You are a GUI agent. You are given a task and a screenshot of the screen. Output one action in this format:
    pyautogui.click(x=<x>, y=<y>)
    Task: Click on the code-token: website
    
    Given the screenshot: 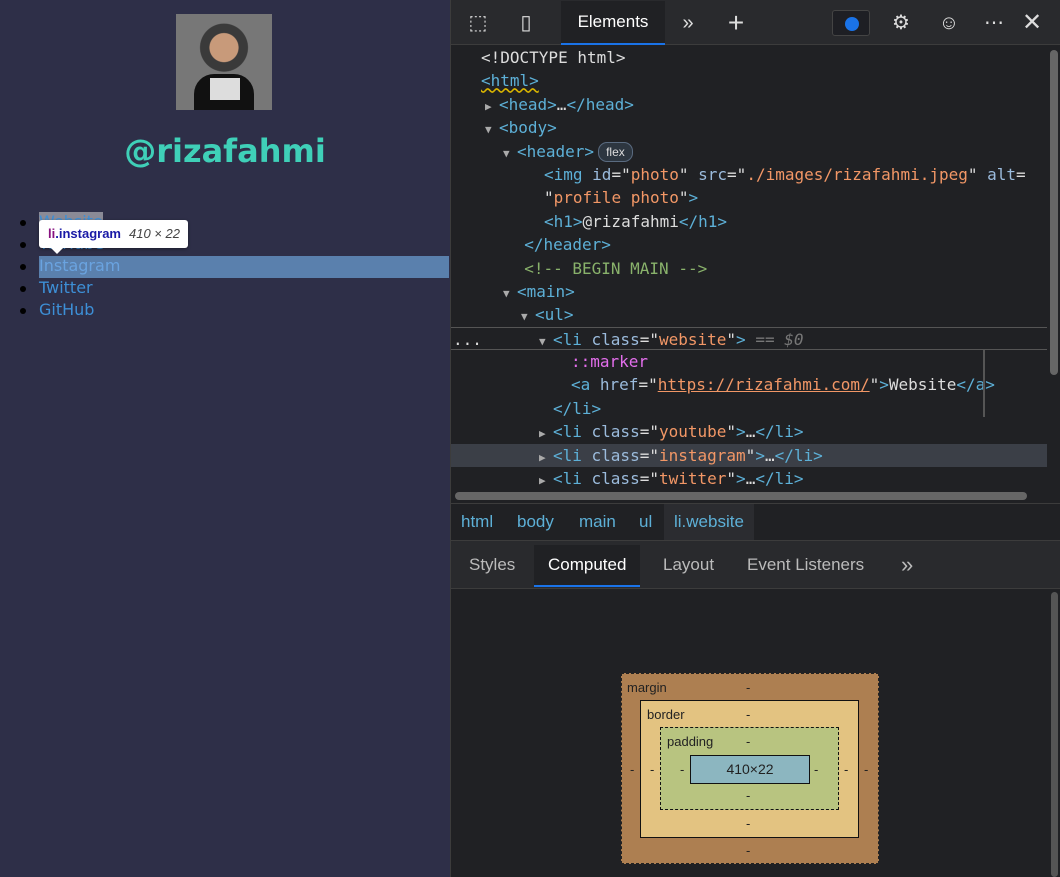 What is the action you would take?
    pyautogui.click(x=692, y=339)
    